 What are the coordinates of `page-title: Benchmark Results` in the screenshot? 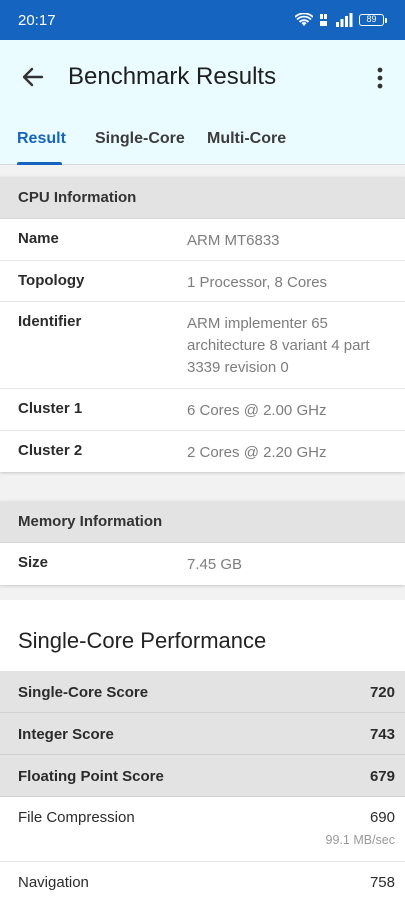 It's located at (172, 76).